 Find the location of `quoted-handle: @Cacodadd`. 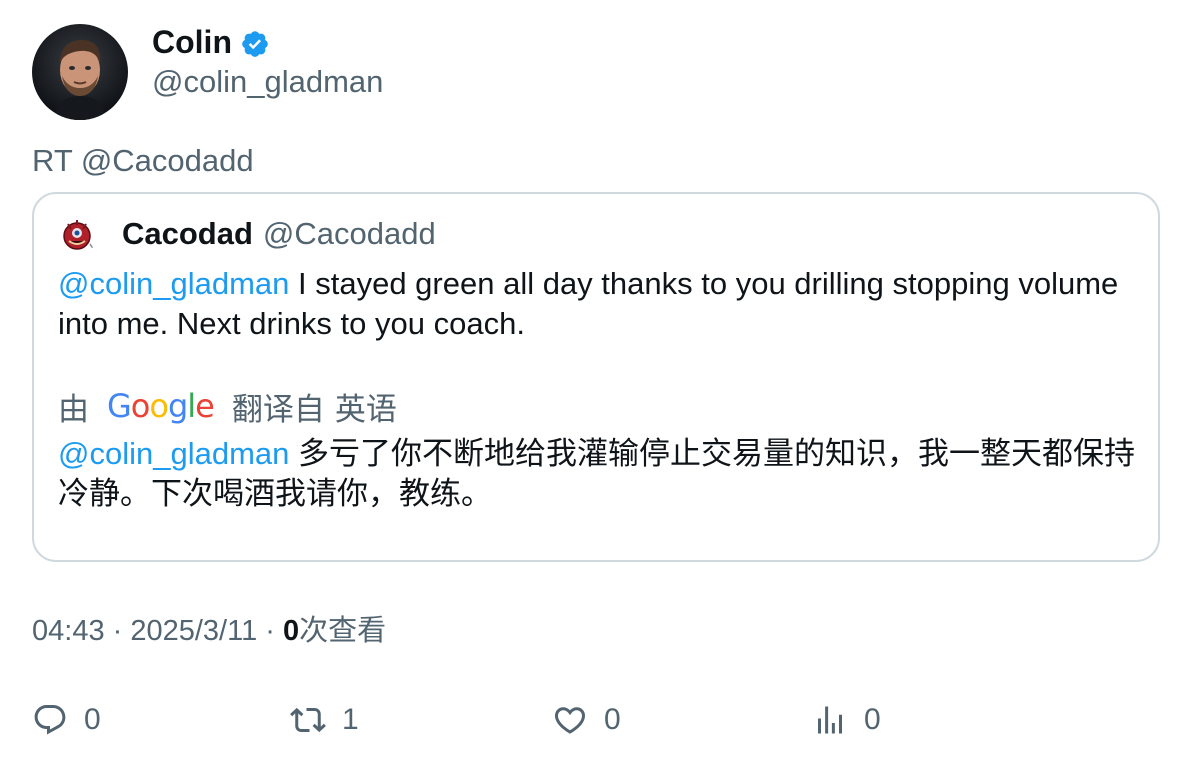

quoted-handle: @Cacodadd is located at coordinates (349, 234).